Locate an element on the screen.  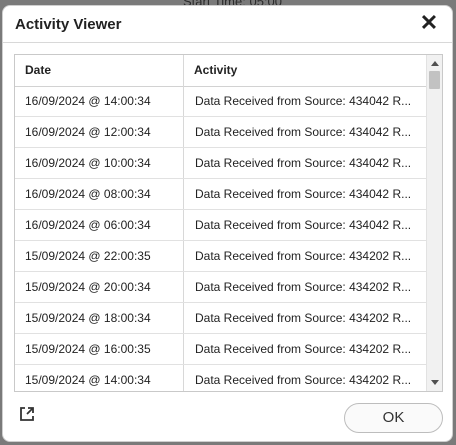
ok-button: OK is located at coordinates (393, 418).